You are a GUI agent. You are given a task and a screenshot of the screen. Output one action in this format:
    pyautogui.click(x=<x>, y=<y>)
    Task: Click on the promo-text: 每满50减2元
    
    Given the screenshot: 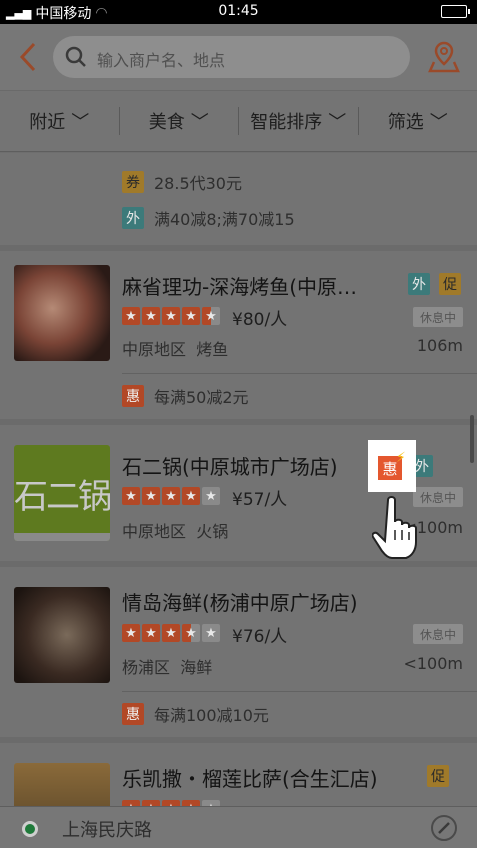 What is the action you would take?
    pyautogui.click(x=201, y=397)
    